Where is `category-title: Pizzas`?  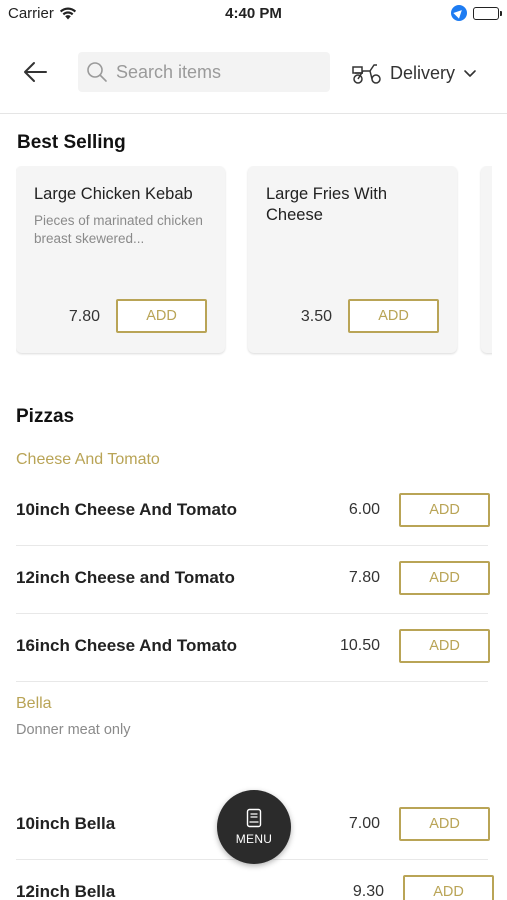 category-title: Pizzas is located at coordinates (45, 416).